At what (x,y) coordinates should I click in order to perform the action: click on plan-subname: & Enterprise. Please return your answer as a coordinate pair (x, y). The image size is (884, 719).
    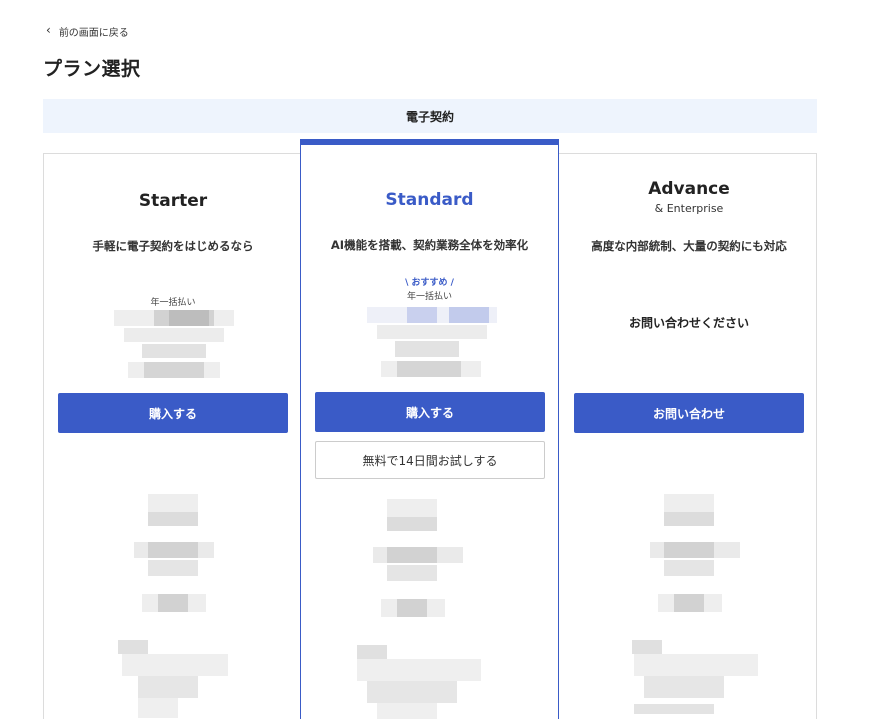
    Looking at the image, I should click on (689, 208).